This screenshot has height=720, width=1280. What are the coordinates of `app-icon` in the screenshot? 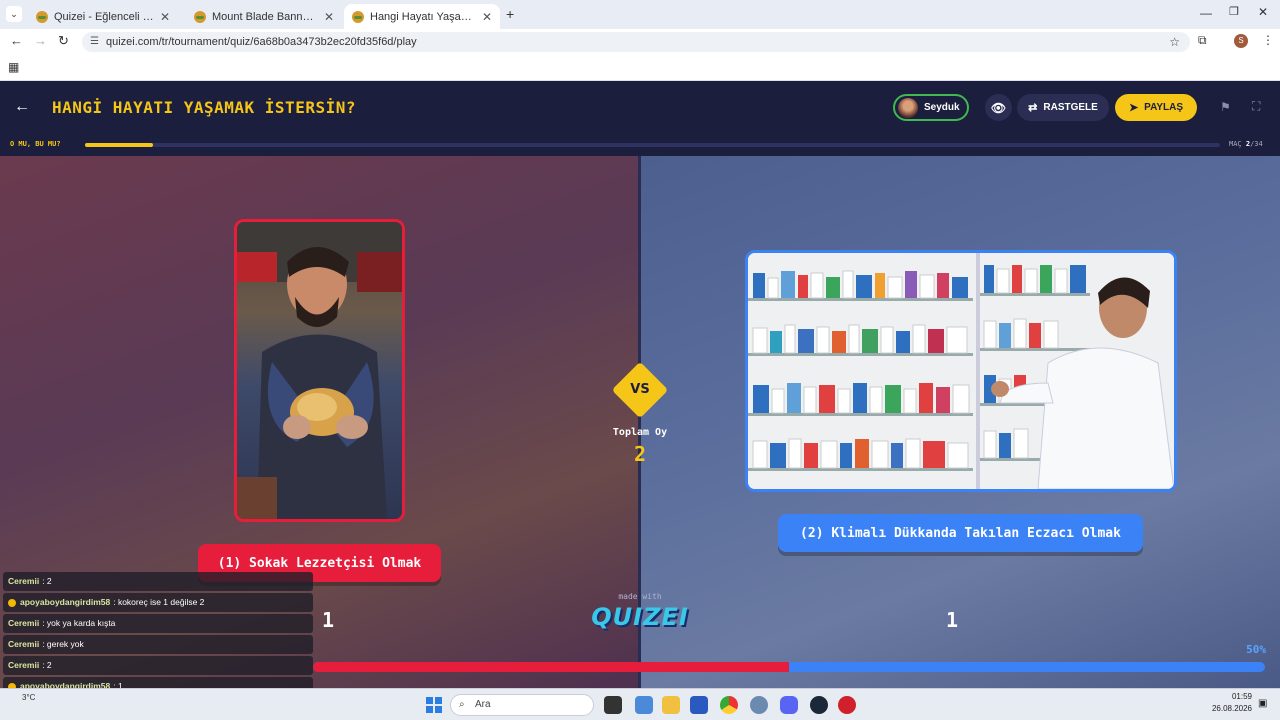 It's located at (644, 705).